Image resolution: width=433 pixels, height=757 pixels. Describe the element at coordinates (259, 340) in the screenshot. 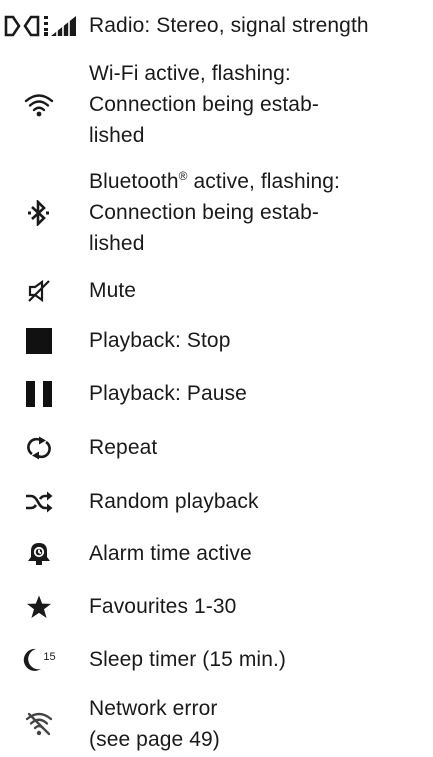

I see `legend-text-stop: Playback: Stop` at that location.